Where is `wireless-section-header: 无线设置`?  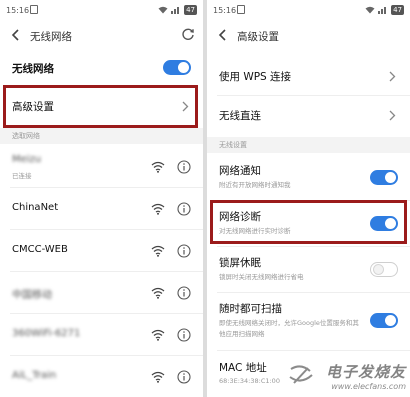 wireless-section-header: 无线设置 is located at coordinates (308, 145).